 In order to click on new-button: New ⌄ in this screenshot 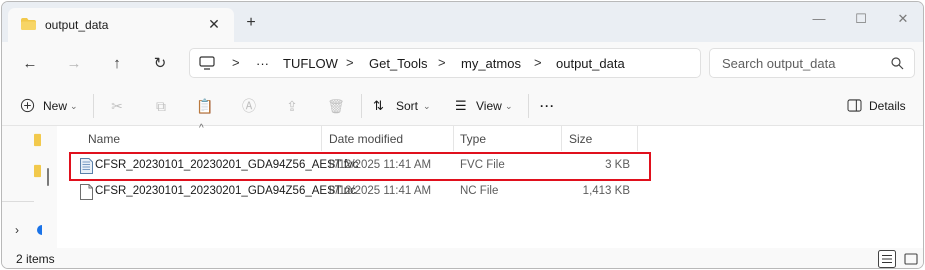, I will do `click(51, 106)`.